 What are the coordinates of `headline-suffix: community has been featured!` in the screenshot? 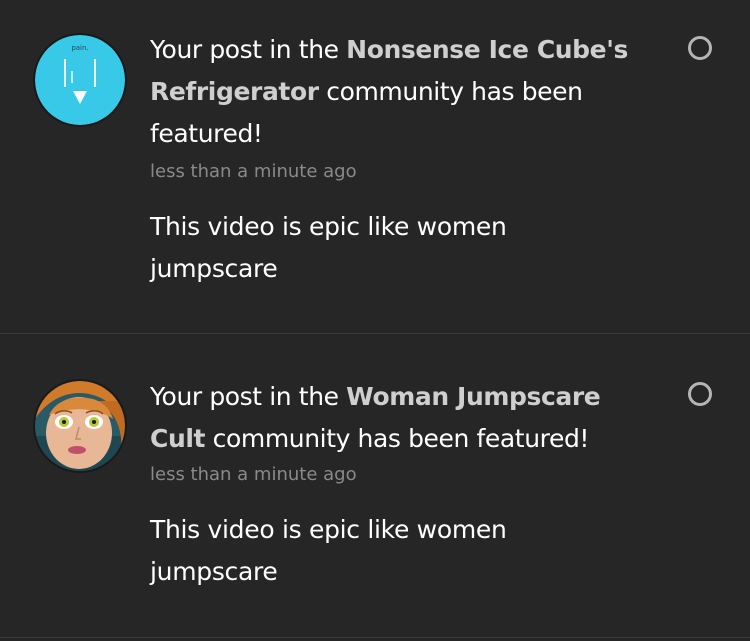 It's located at (397, 438).